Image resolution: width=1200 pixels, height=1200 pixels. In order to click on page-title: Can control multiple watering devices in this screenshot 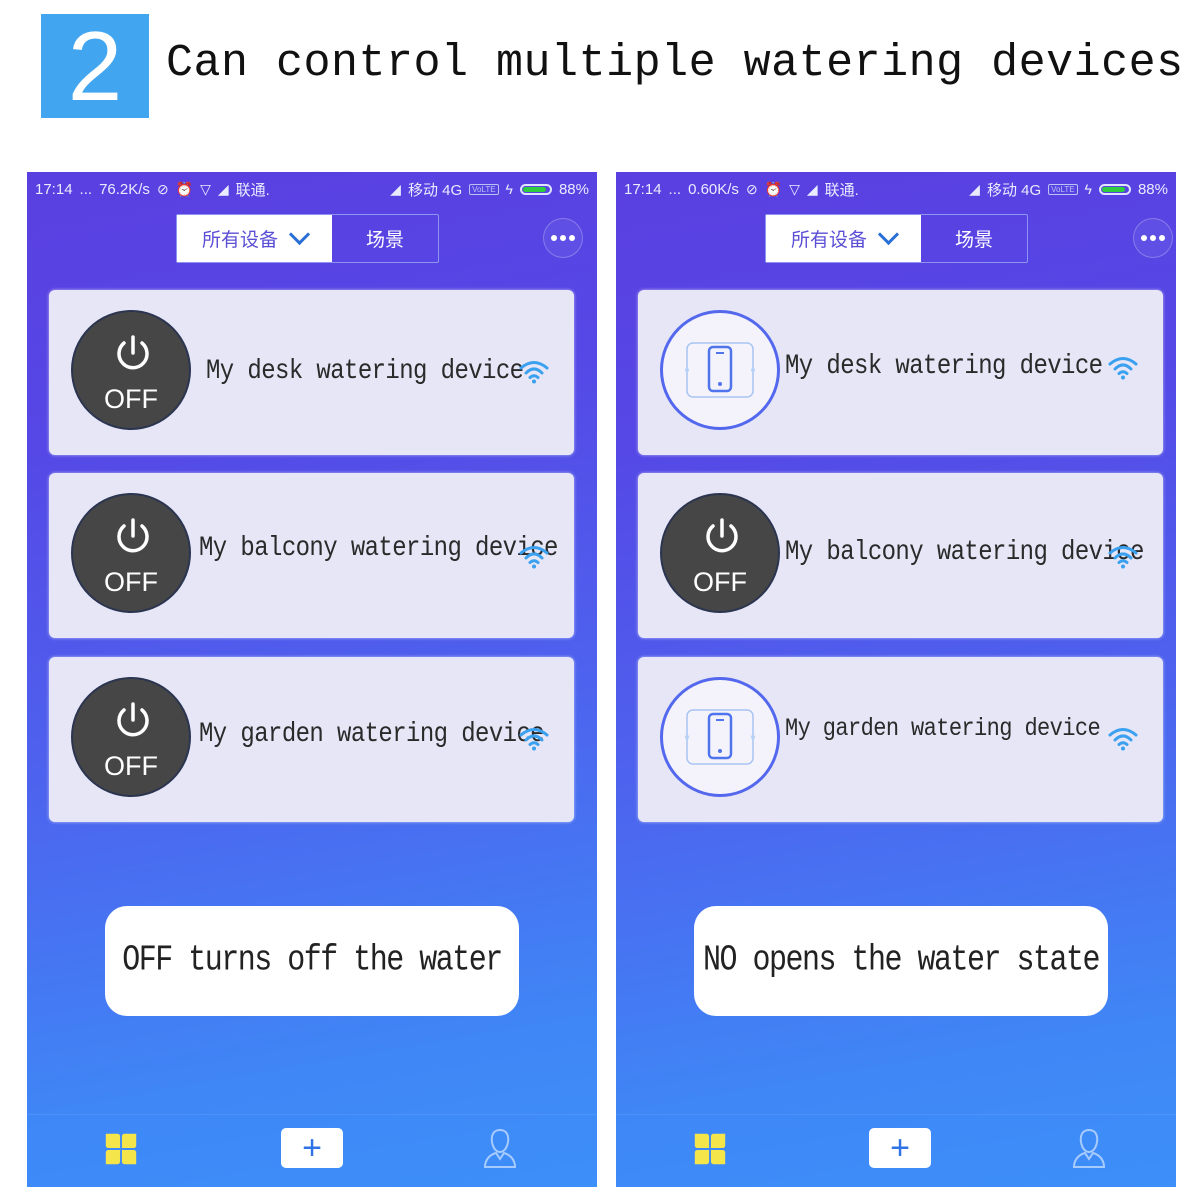, I will do `click(675, 63)`.